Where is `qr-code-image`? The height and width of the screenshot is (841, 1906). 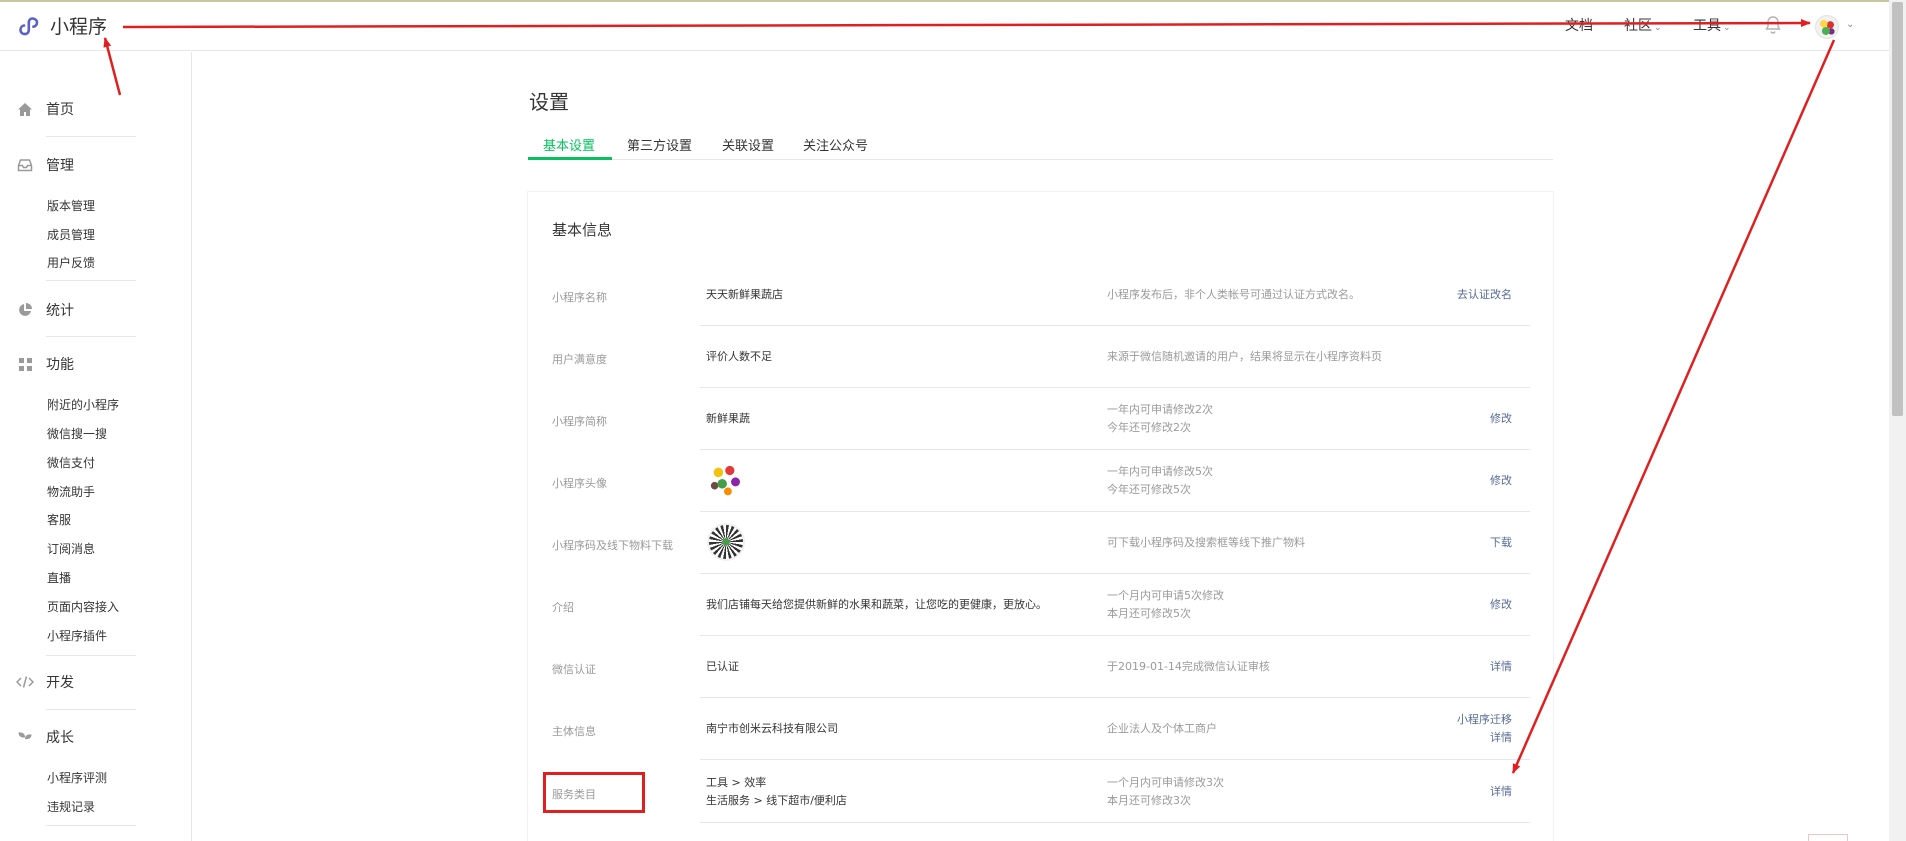
qr-code-image is located at coordinates (726, 542).